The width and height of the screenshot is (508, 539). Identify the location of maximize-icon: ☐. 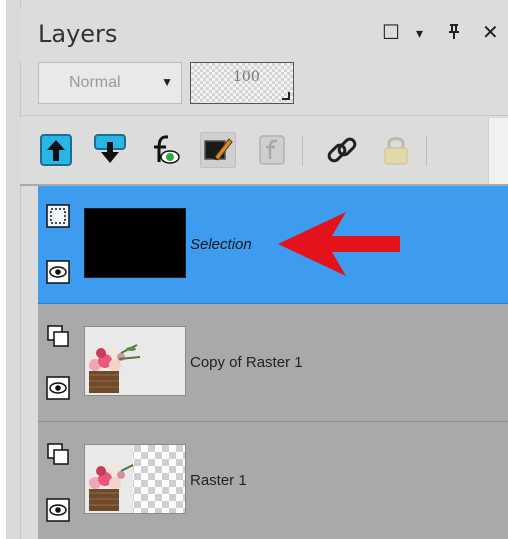
(391, 33).